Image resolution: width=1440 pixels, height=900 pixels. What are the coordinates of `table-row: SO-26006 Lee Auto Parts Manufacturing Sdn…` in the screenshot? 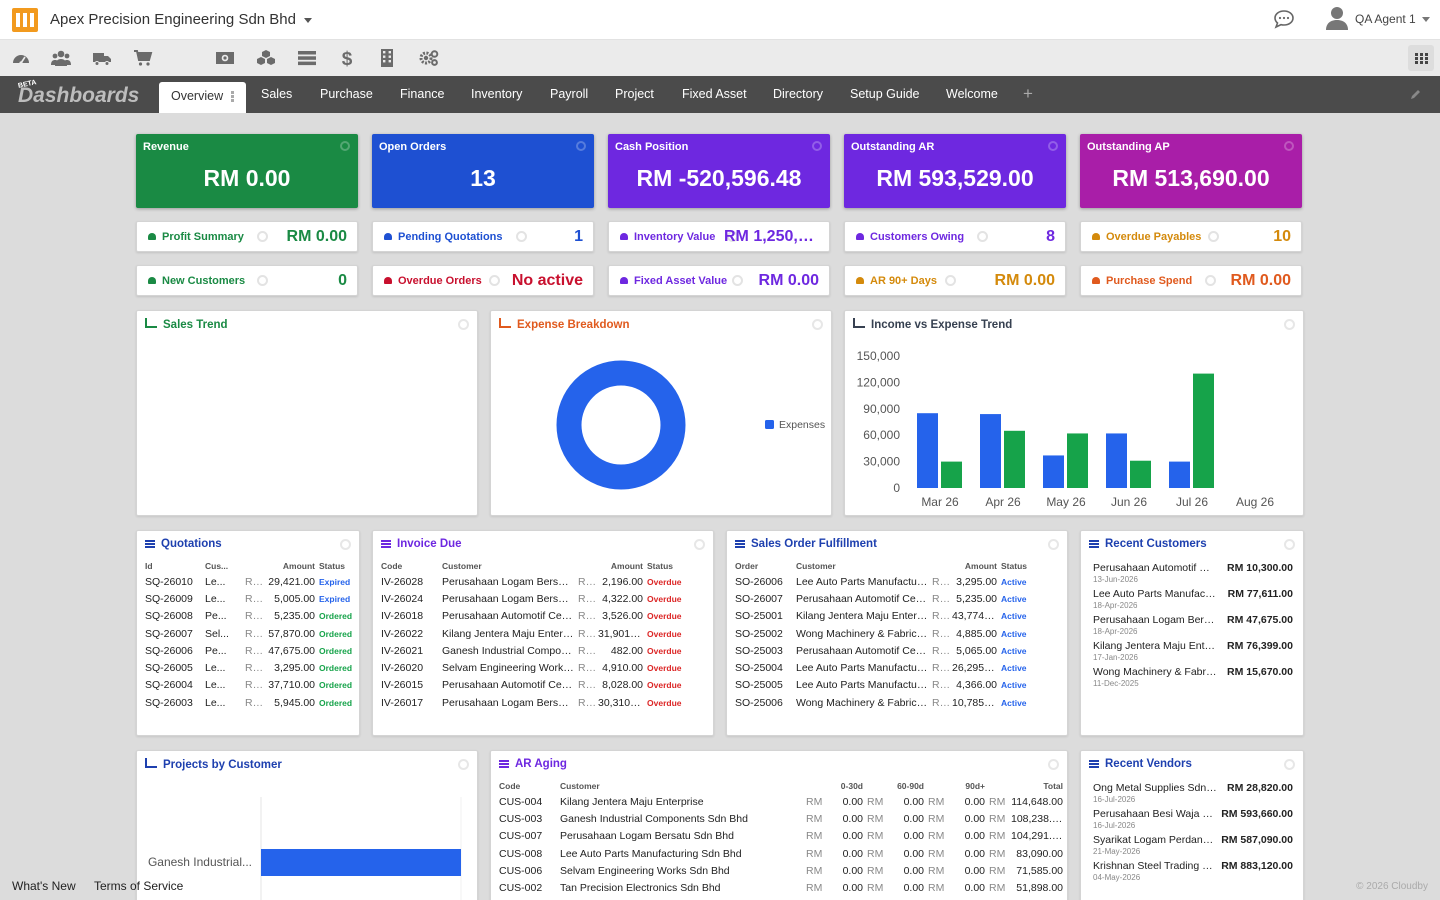 It's located at (898, 581).